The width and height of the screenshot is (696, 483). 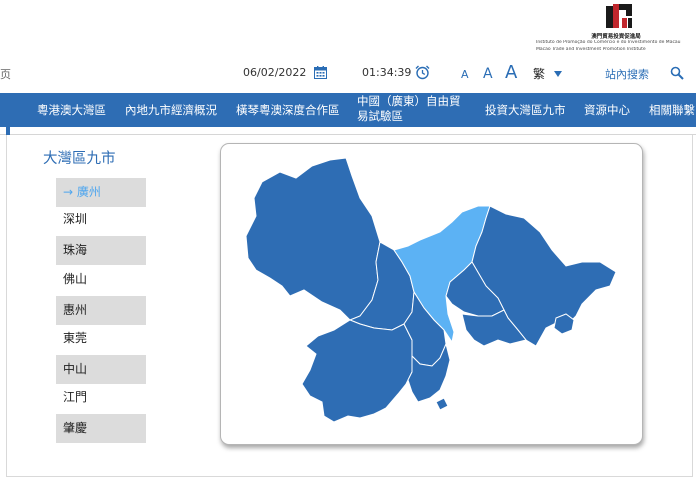 I want to click on sidebar-item-label: 江門, so click(x=75, y=397).